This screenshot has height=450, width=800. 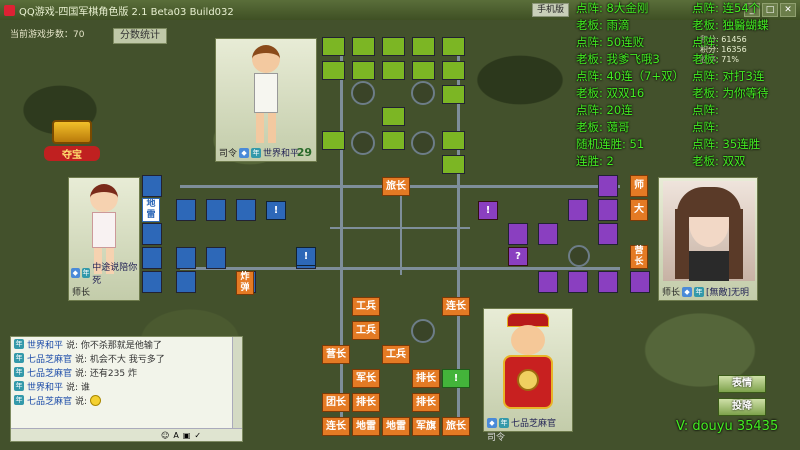 What do you see at coordinates (604, 110) in the screenshot?
I see `overlay-line: 点阵: 20连` at bounding box center [604, 110].